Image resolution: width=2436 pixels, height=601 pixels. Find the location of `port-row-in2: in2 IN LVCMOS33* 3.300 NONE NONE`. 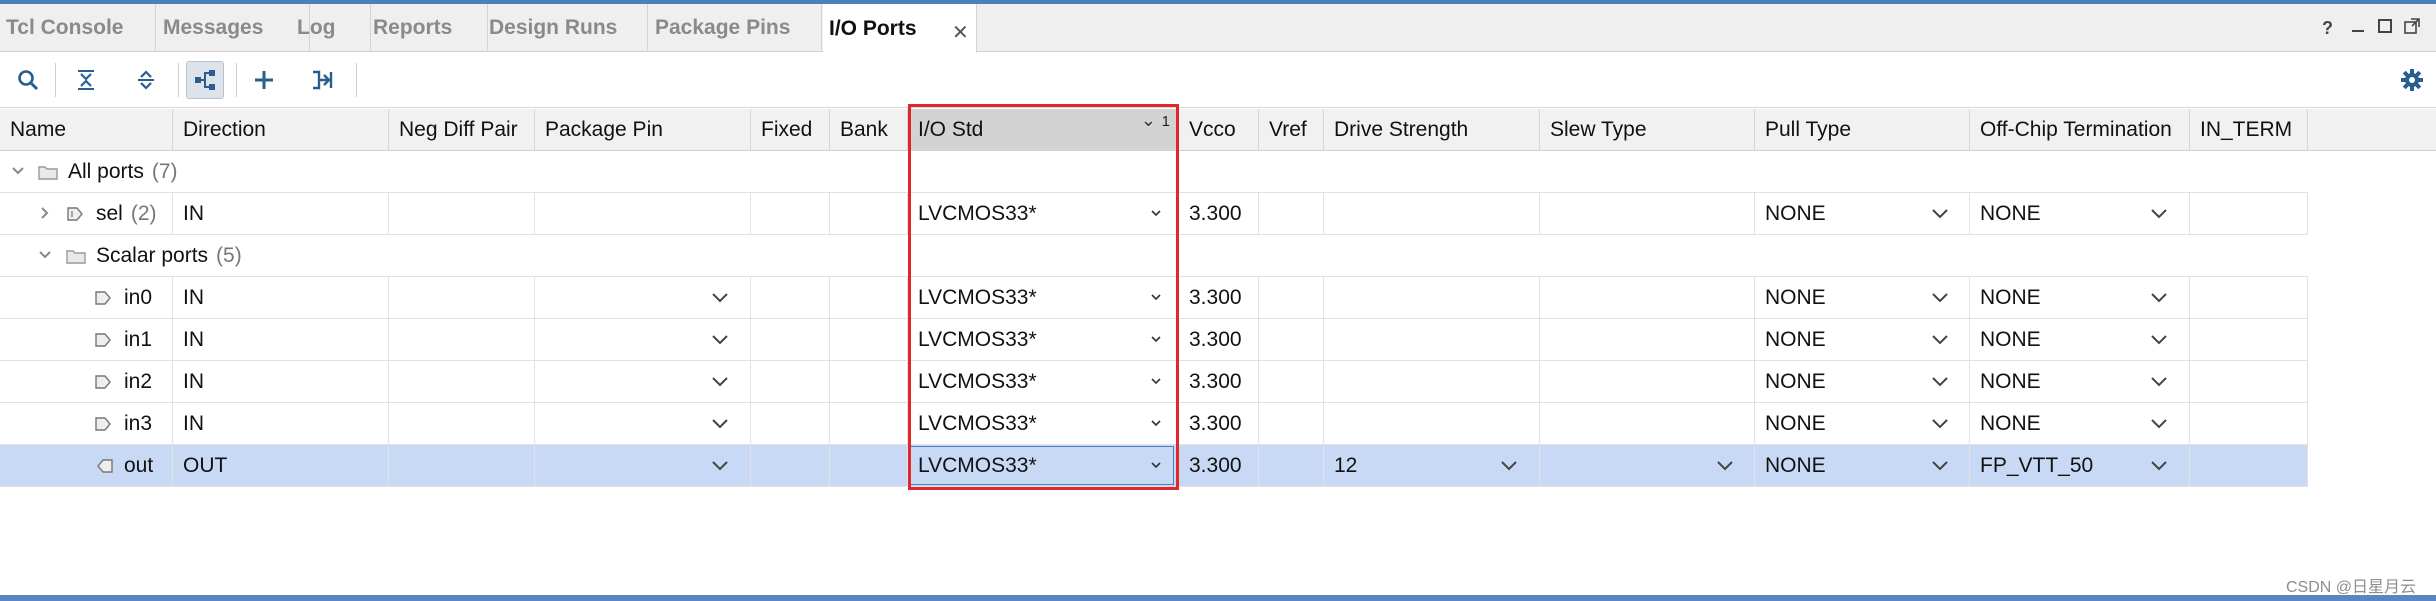

port-row-in2: in2 IN LVCMOS33* 3.300 NONE NONE is located at coordinates (1154, 382).